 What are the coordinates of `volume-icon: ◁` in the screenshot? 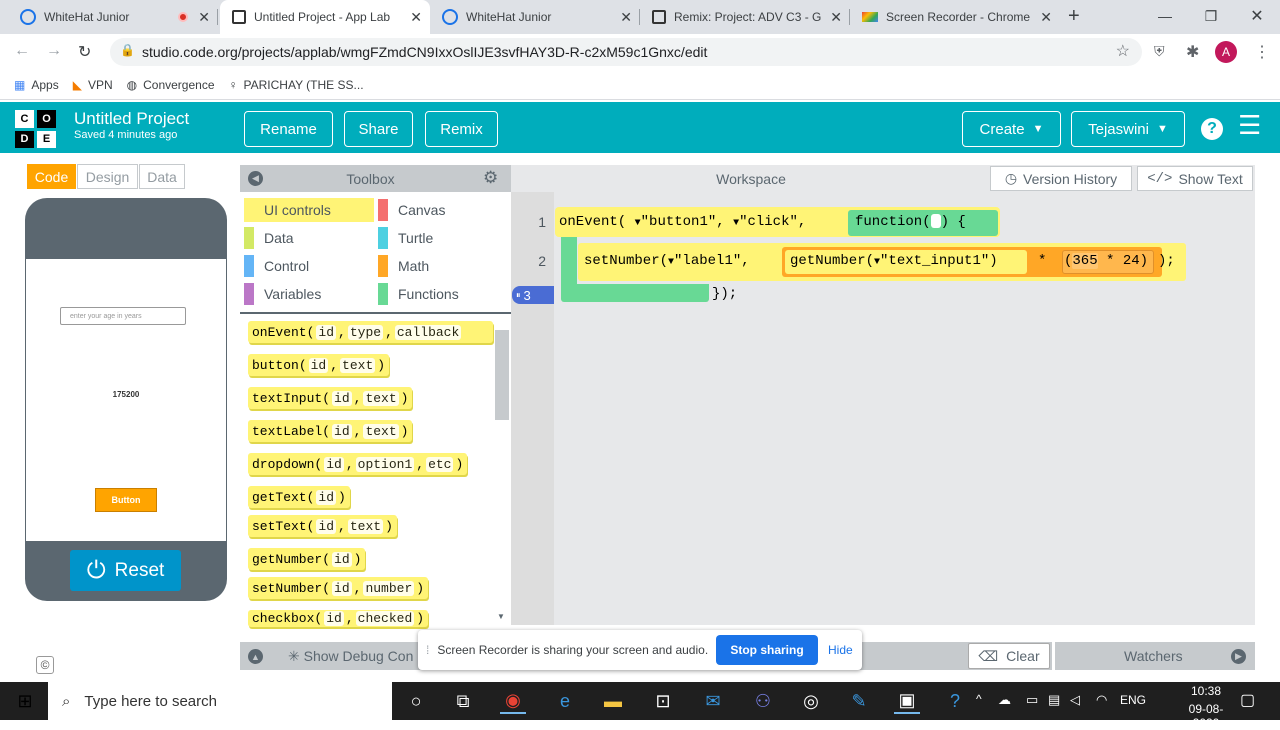 It's located at (1075, 700).